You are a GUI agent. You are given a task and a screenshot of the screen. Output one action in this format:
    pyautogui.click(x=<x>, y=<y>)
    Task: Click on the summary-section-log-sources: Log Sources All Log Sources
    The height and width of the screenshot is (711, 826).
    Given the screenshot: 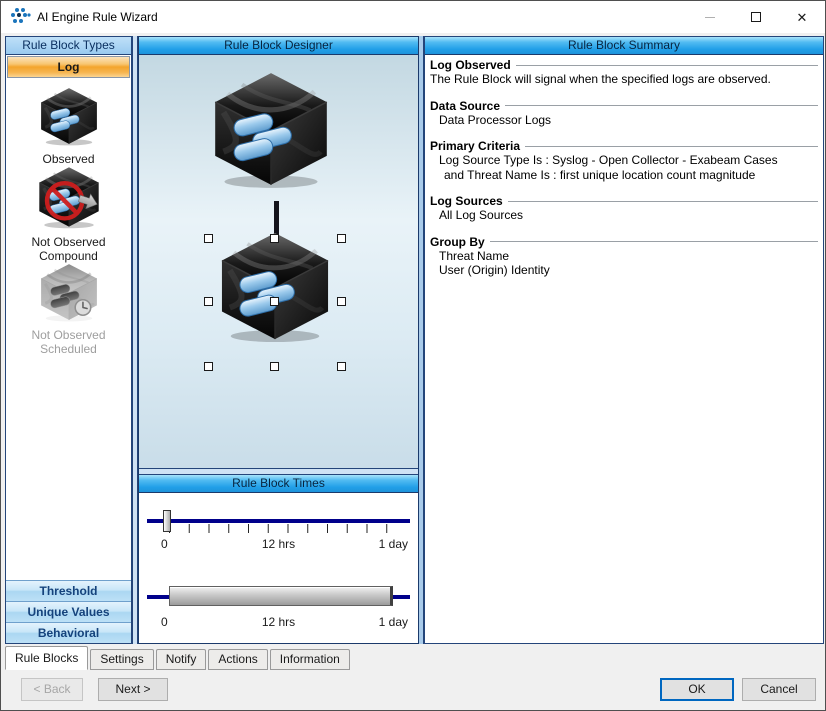 What is the action you would take?
    pyautogui.click(x=624, y=208)
    